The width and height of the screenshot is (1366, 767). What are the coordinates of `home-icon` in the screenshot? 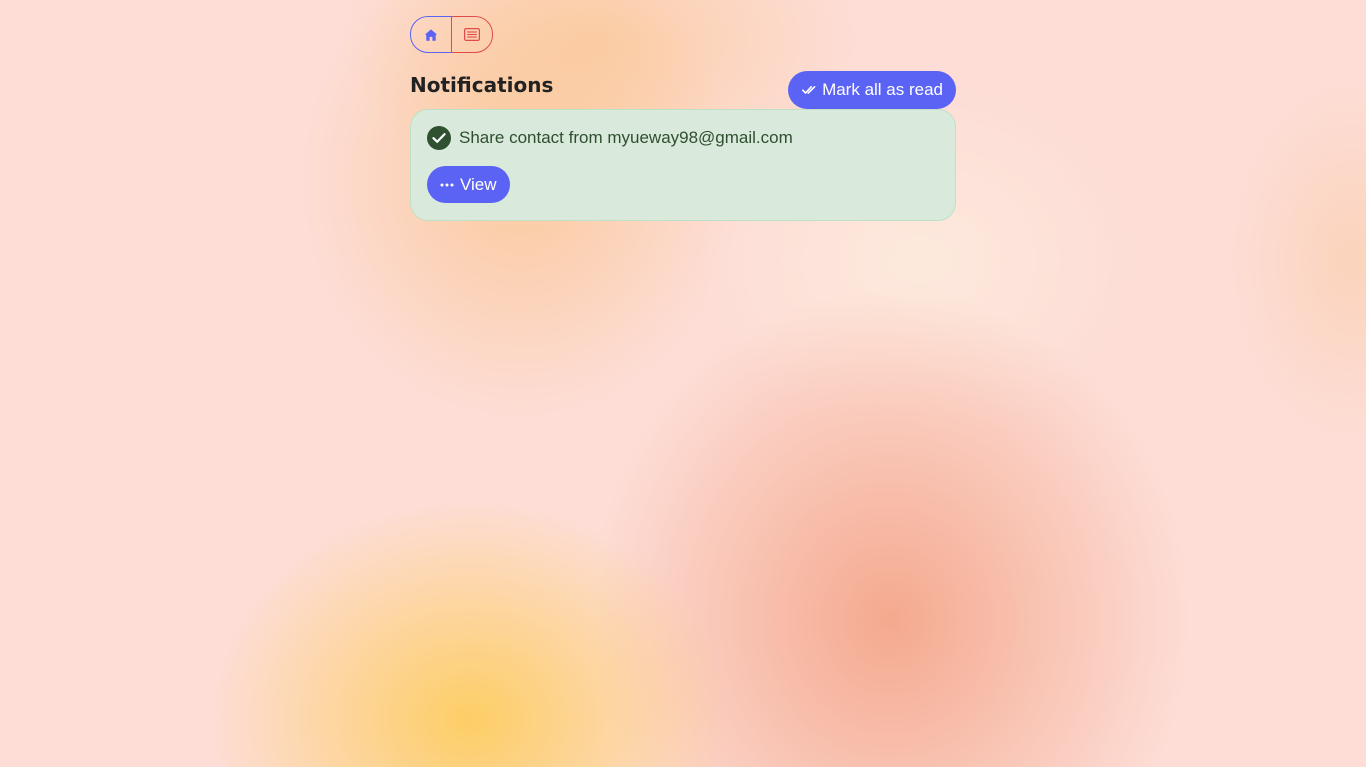 It's located at (431, 34).